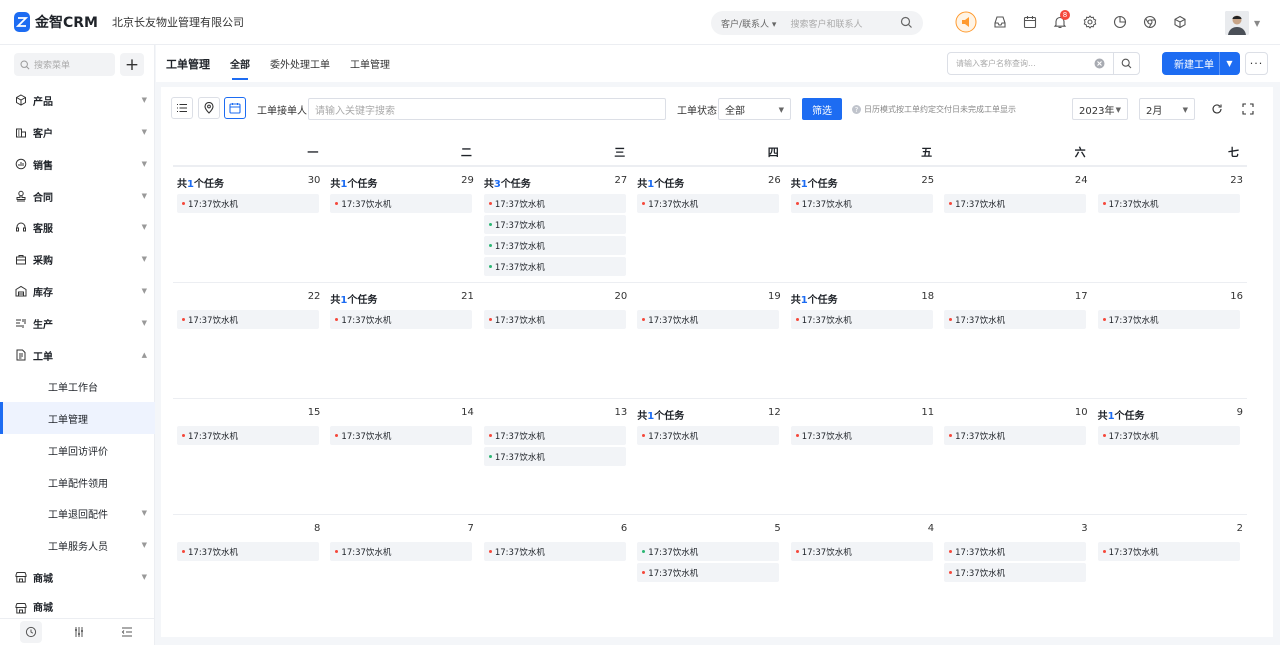 This screenshot has height=645, width=1280. Describe the element at coordinates (77, 227) in the screenshot. I see `sidebar-item-service: 客服 ▼` at that location.